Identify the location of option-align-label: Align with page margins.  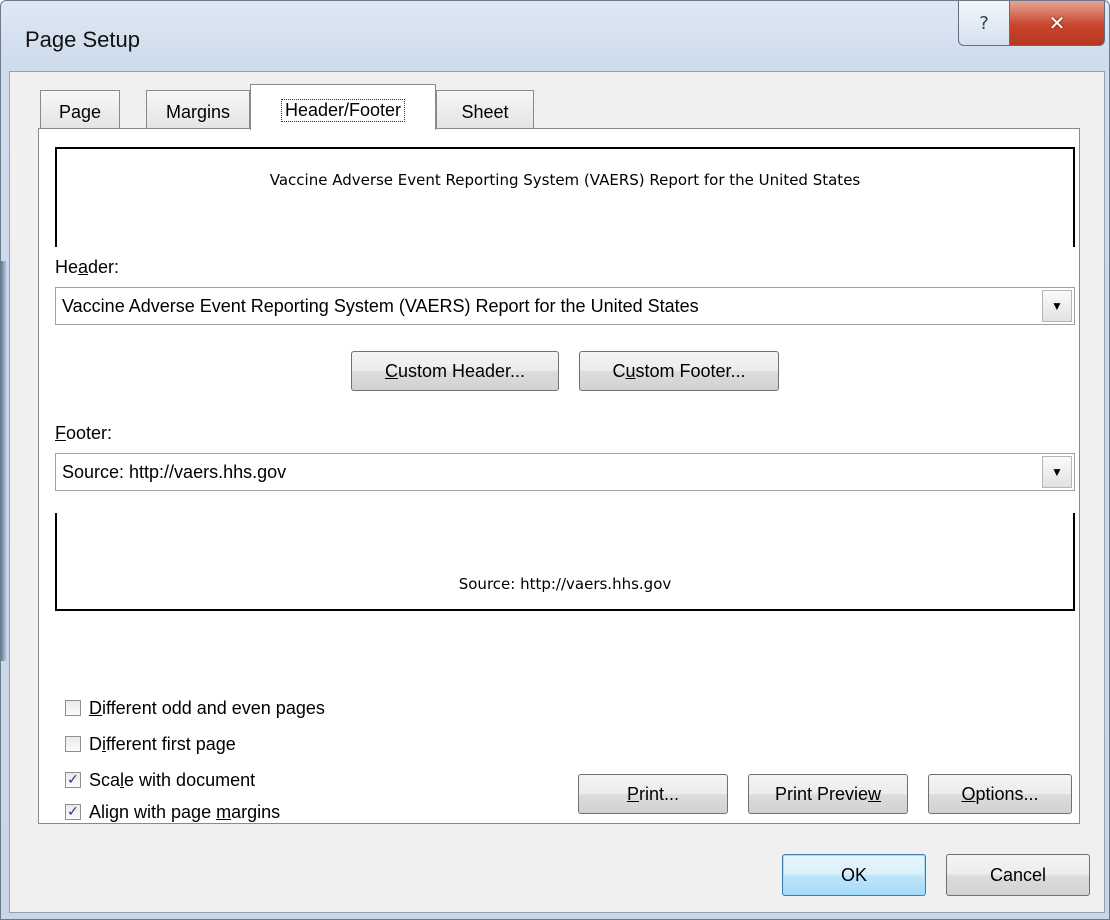
(185, 811).